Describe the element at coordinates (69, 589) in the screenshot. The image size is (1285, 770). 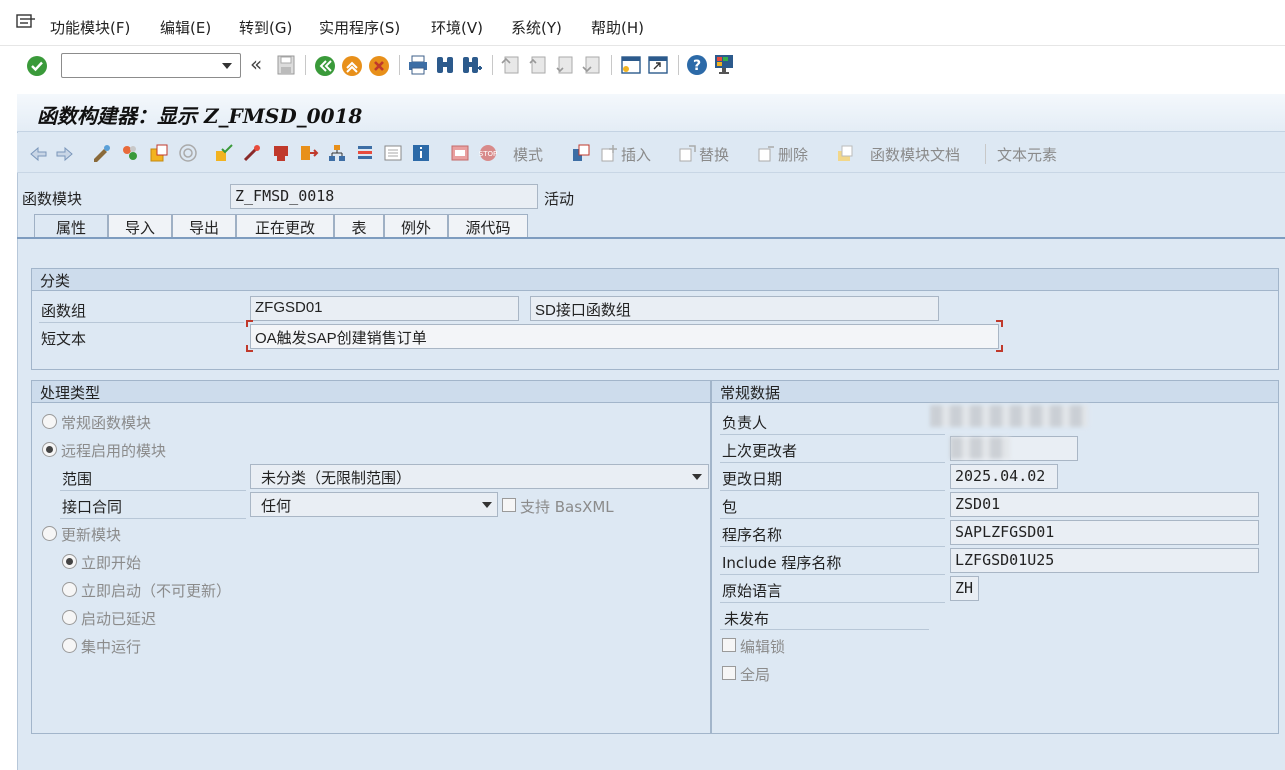
I see `radio-start-no-update` at that location.